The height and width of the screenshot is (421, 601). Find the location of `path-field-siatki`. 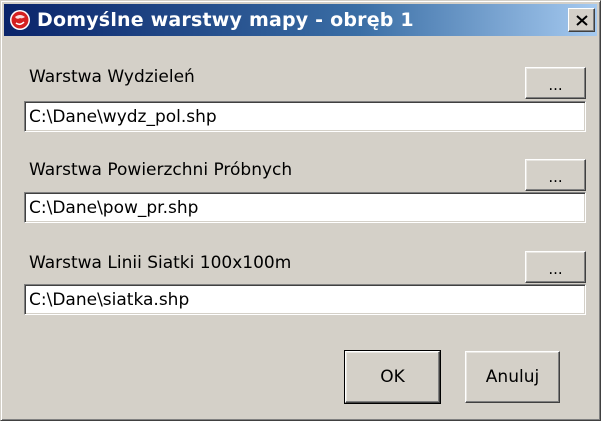

path-field-siatki is located at coordinates (305, 299).